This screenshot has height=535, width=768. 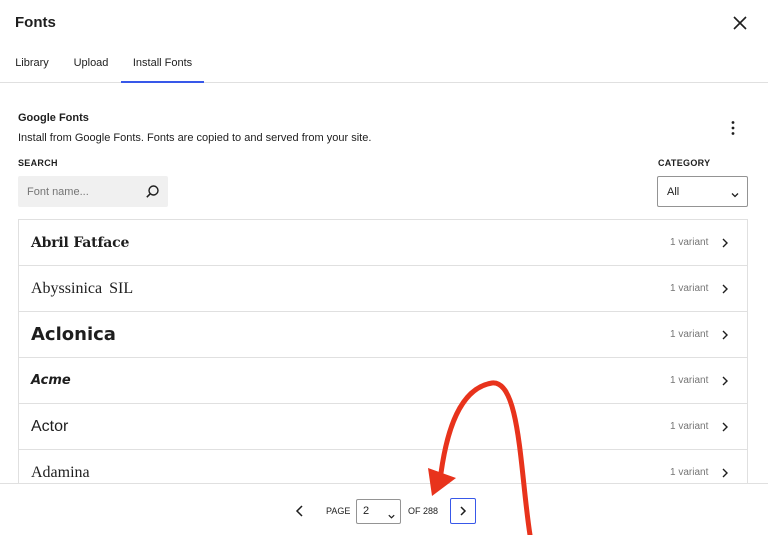 What do you see at coordinates (53, 118) in the screenshot?
I see `section-title: Google Fonts` at bounding box center [53, 118].